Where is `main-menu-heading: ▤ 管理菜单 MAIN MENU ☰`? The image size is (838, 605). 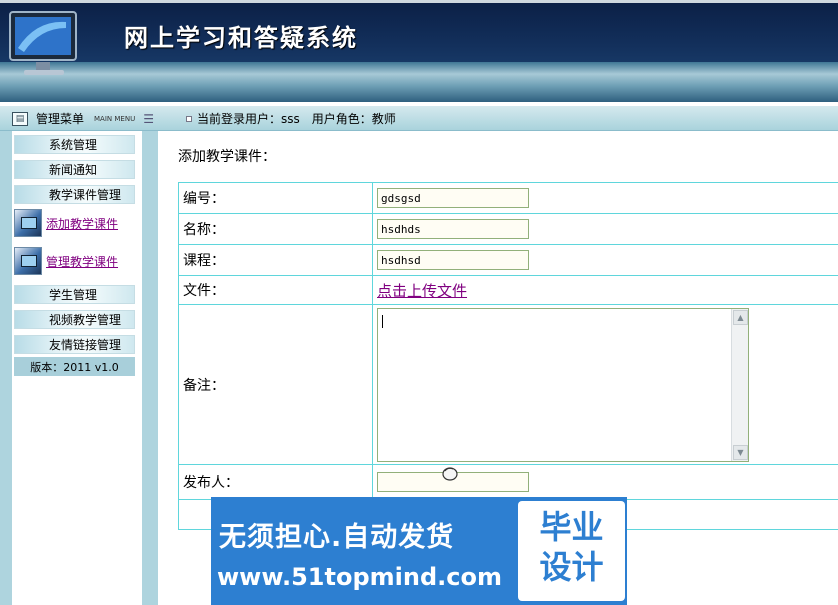 main-menu-heading: ▤ 管理菜单 MAIN MENU ☰ is located at coordinates (85, 118).